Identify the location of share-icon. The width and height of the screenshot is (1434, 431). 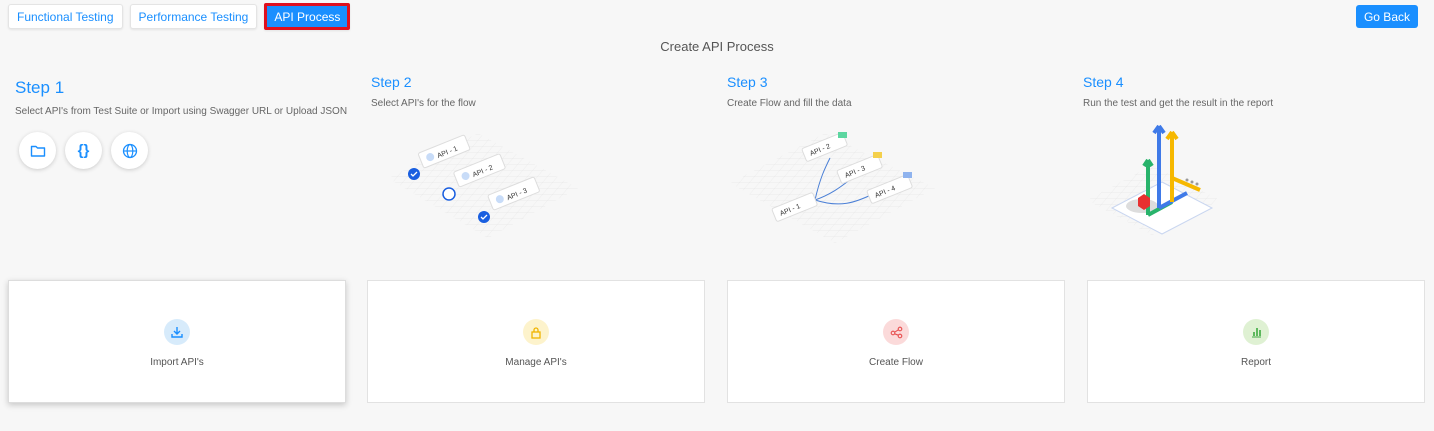
(896, 332).